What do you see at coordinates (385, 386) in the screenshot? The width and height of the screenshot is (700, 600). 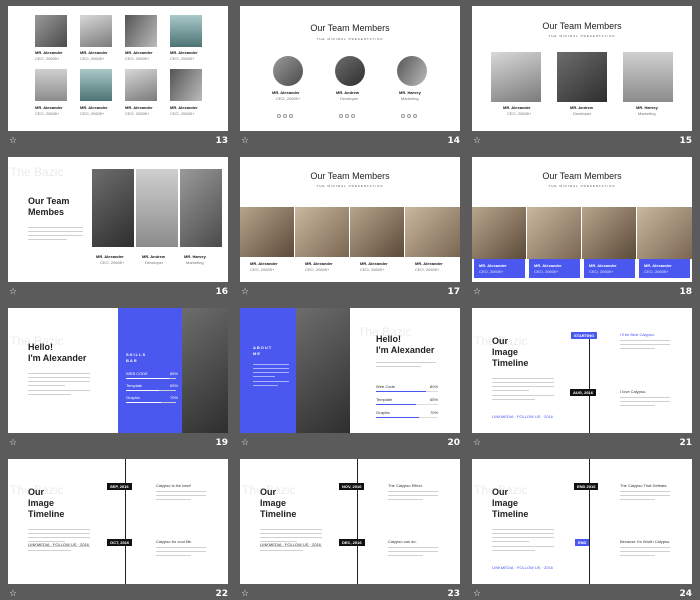 I see `skill-label: Web Code` at bounding box center [385, 386].